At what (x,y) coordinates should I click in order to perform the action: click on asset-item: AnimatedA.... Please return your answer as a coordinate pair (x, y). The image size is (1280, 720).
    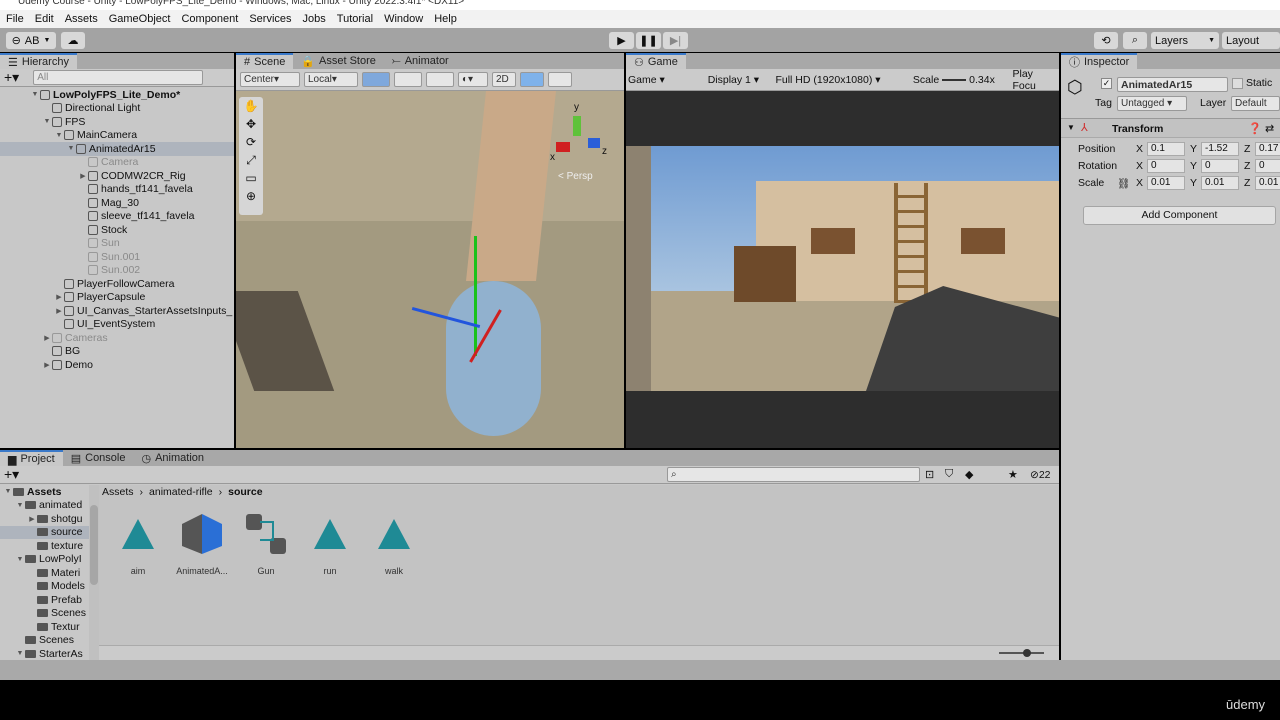
    Looking at the image, I should click on (202, 544).